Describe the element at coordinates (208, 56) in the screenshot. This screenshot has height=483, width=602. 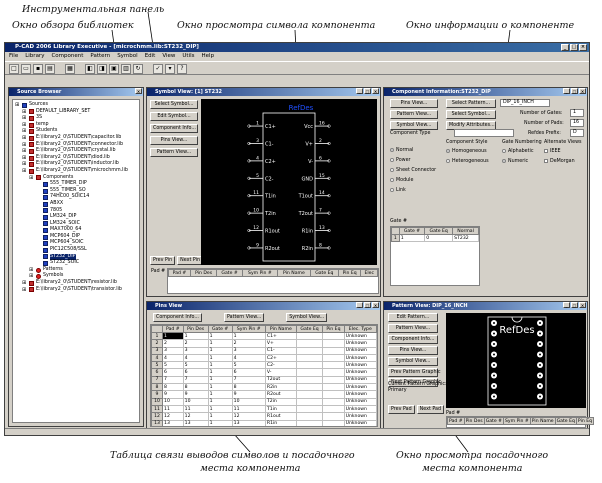
I see `menu-item: Help` at that location.